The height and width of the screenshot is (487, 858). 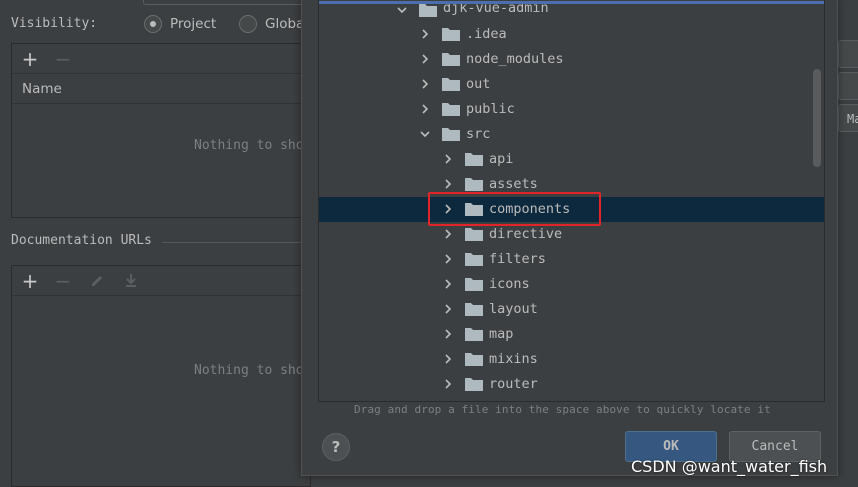 I want to click on add-url-button: +, so click(x=30, y=281).